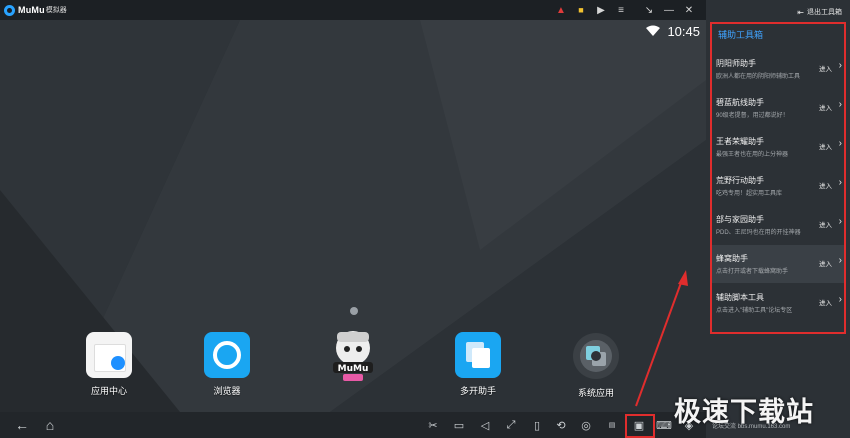 The height and width of the screenshot is (438, 850). I want to click on app-browser: 浏览器, so click(227, 364).